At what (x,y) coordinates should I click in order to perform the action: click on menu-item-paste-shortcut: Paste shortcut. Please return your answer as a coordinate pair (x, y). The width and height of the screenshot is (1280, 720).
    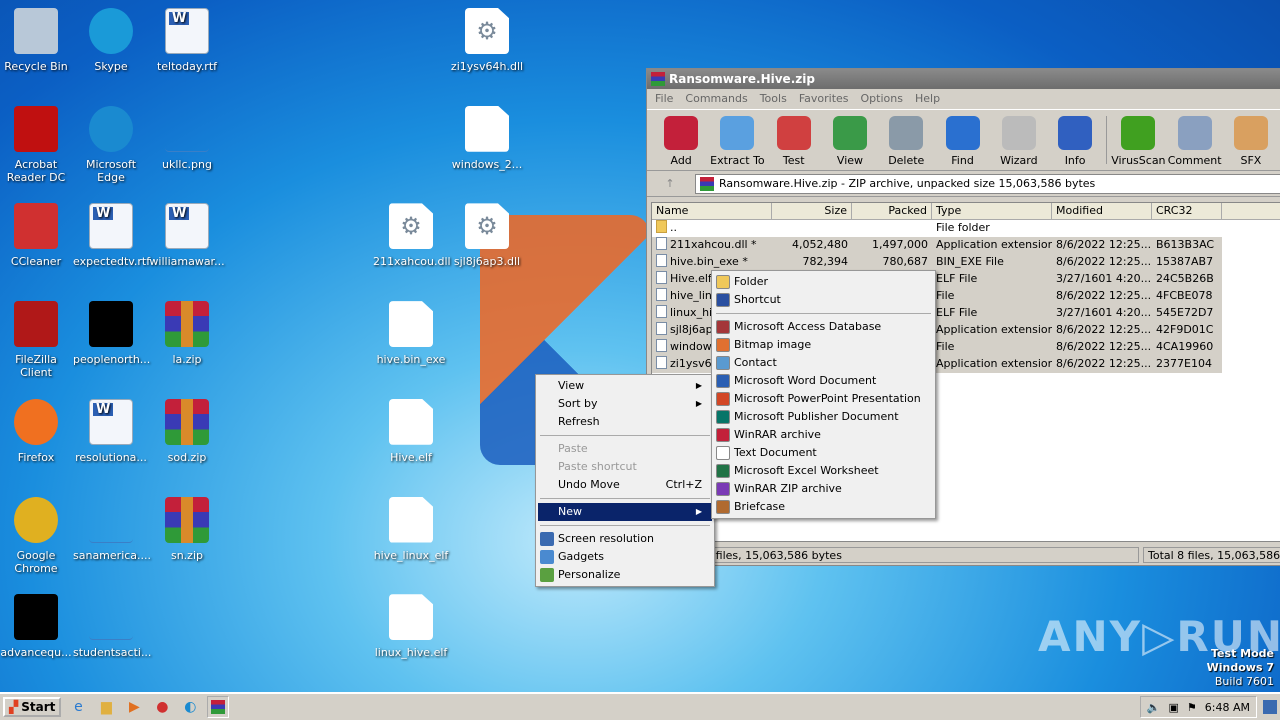
    Looking at the image, I should click on (625, 467).